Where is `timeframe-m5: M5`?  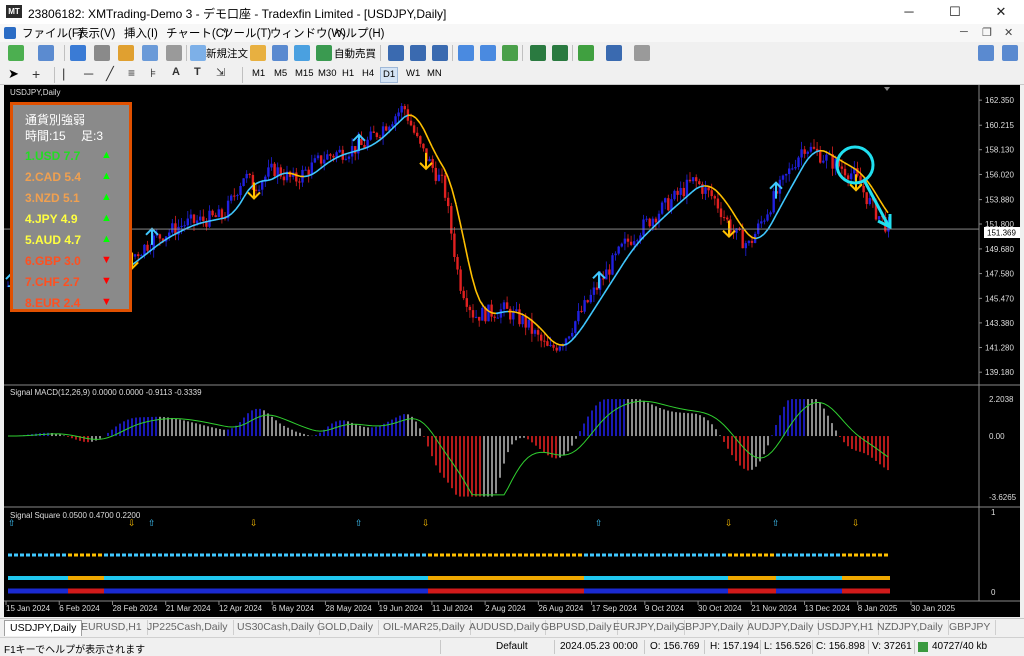 timeframe-m5: M5 is located at coordinates (280, 74).